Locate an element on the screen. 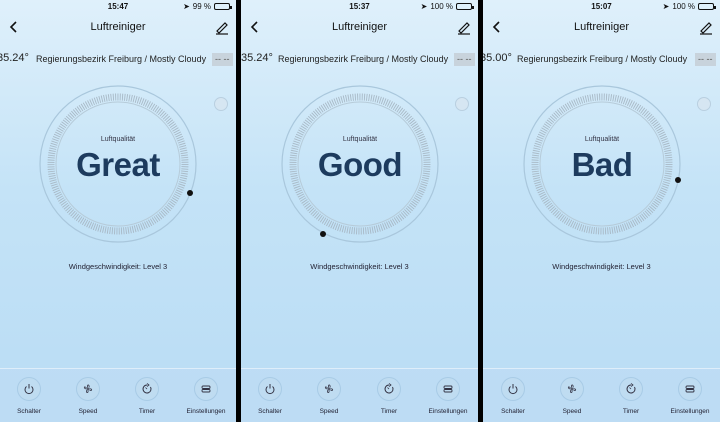  air-quality-value: Bad is located at coordinates (602, 164).